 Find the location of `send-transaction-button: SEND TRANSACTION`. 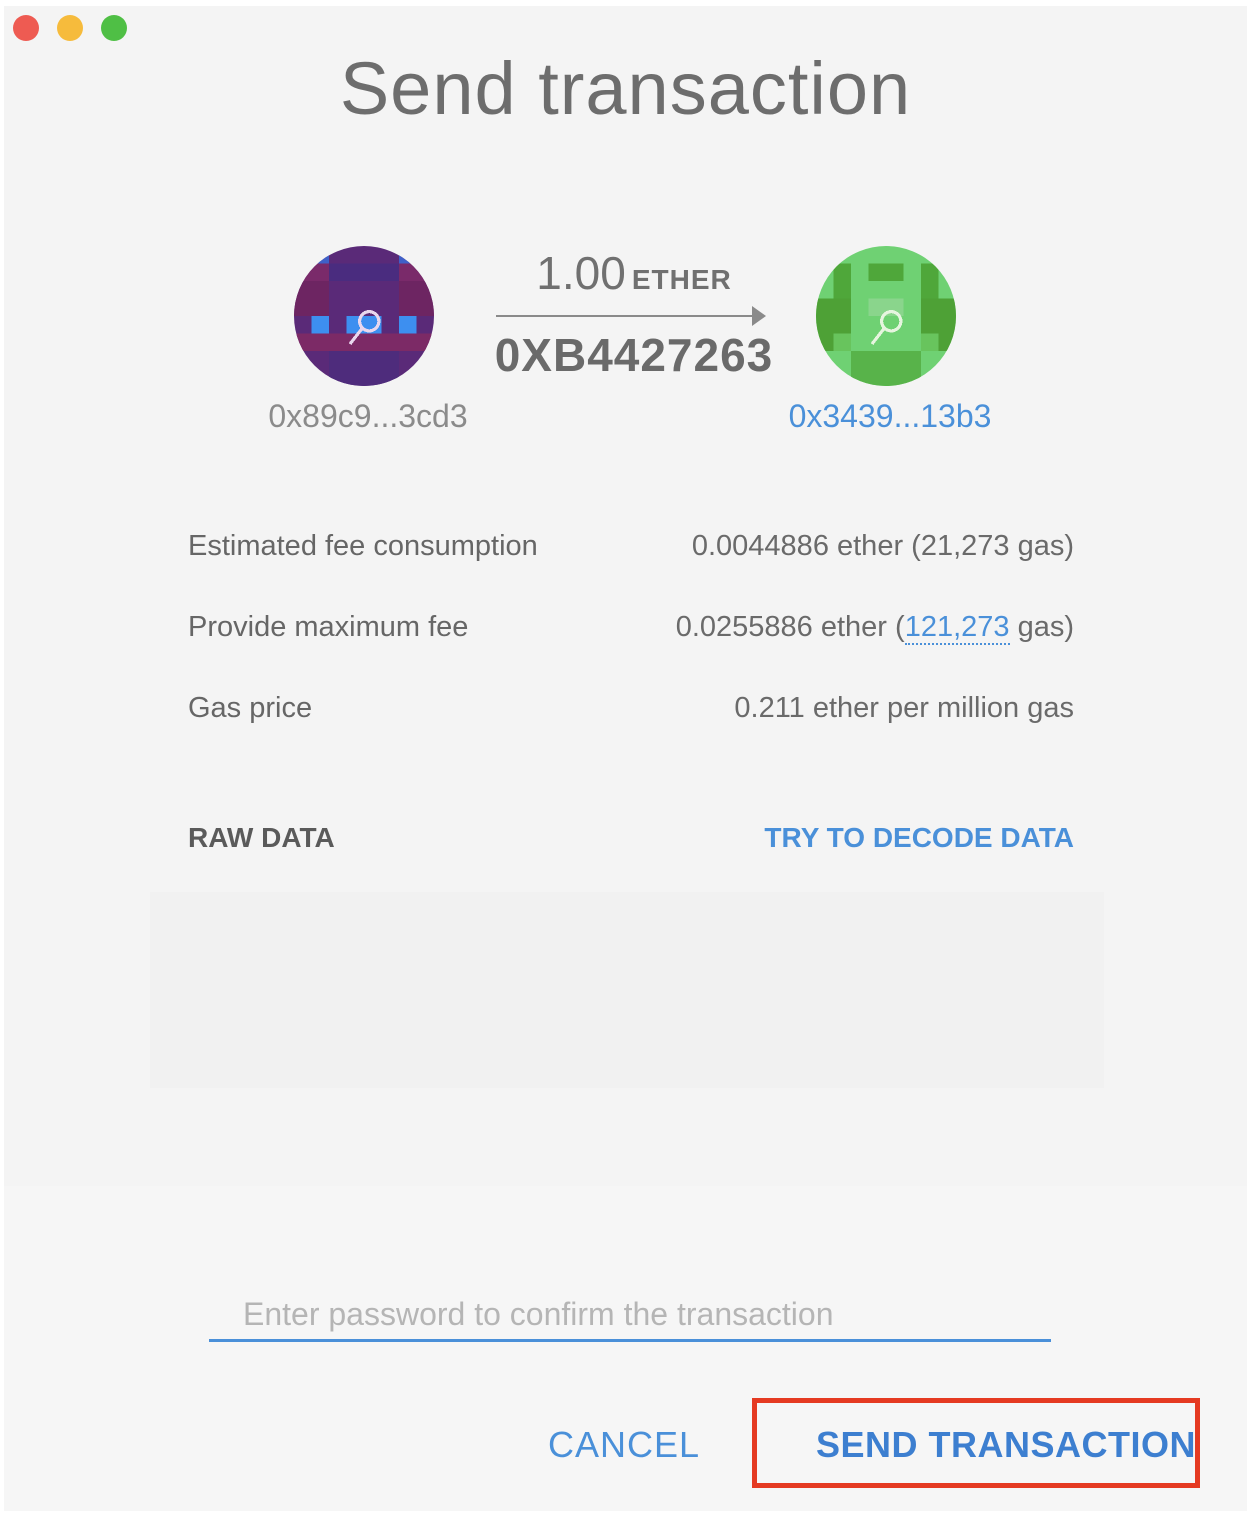

send-transaction-button: SEND TRANSACTION is located at coordinates (1006, 1445).